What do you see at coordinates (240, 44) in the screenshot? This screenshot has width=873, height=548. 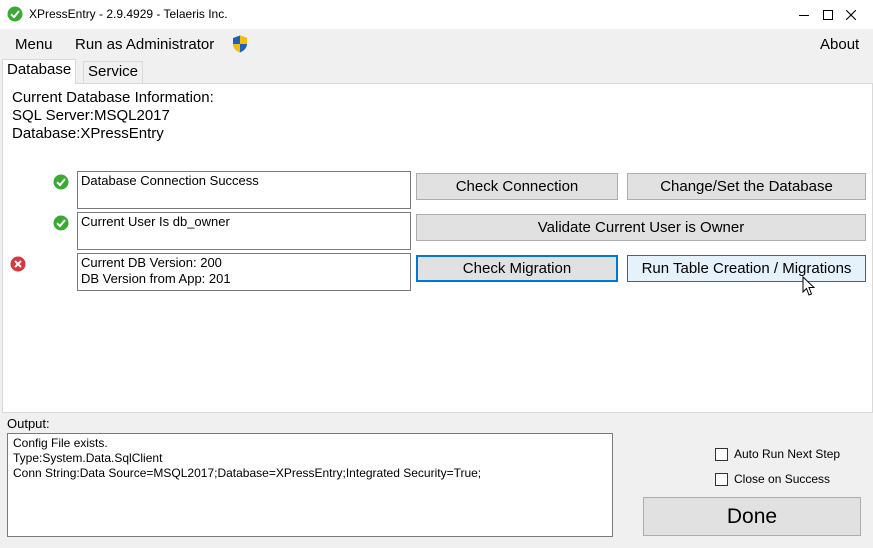 I see `uac-shield-icon` at bounding box center [240, 44].